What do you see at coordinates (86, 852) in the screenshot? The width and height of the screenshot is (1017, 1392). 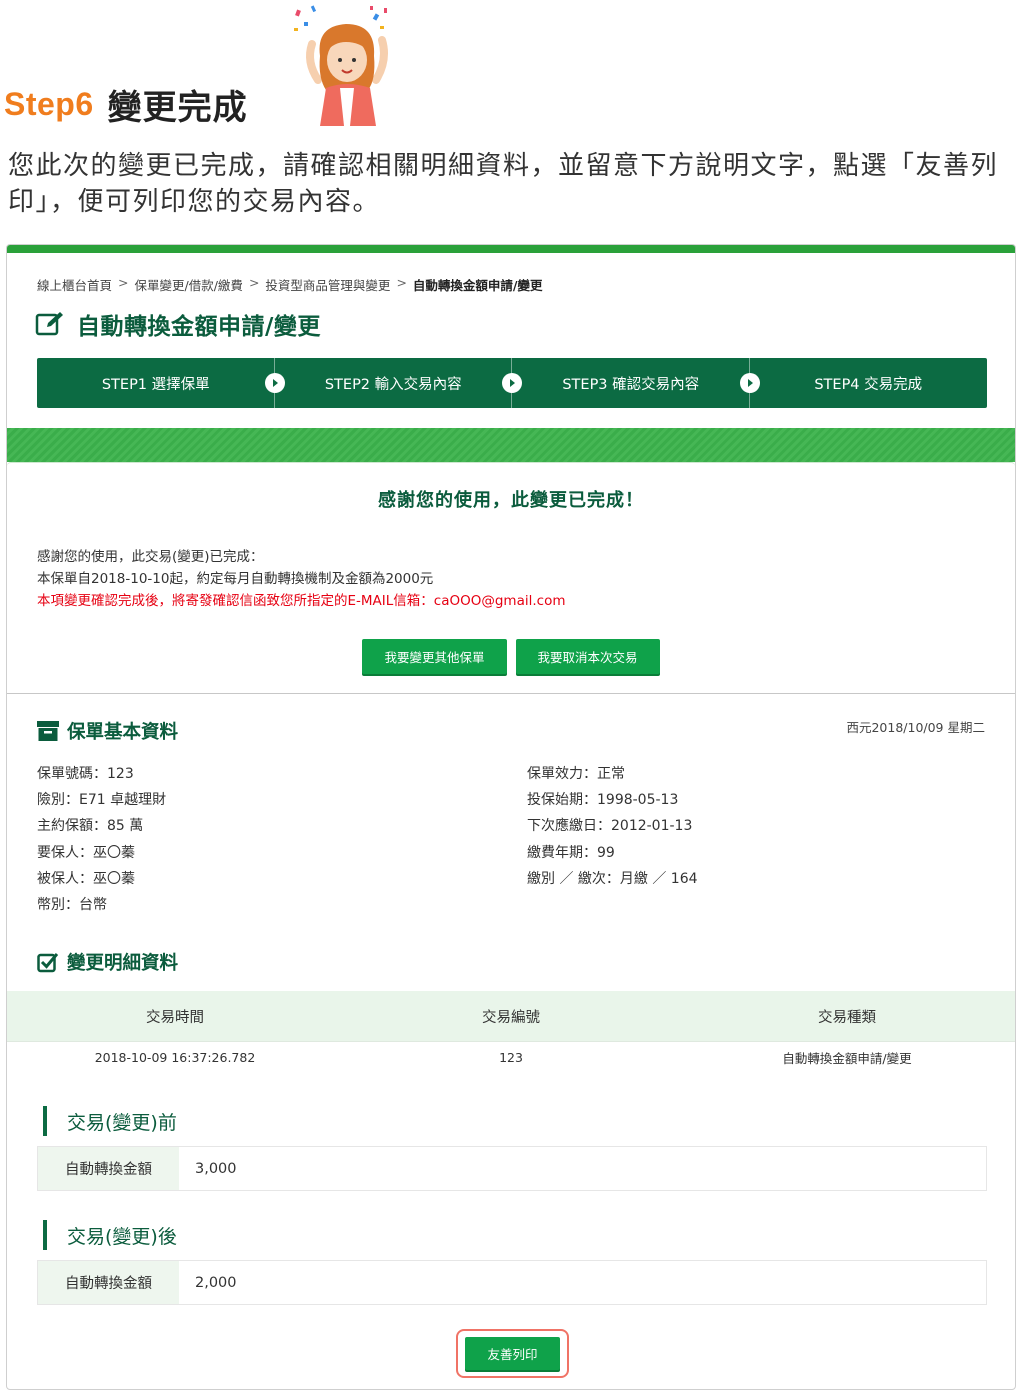 I see `policy-applicant: 要保人：巫〇蓁` at bounding box center [86, 852].